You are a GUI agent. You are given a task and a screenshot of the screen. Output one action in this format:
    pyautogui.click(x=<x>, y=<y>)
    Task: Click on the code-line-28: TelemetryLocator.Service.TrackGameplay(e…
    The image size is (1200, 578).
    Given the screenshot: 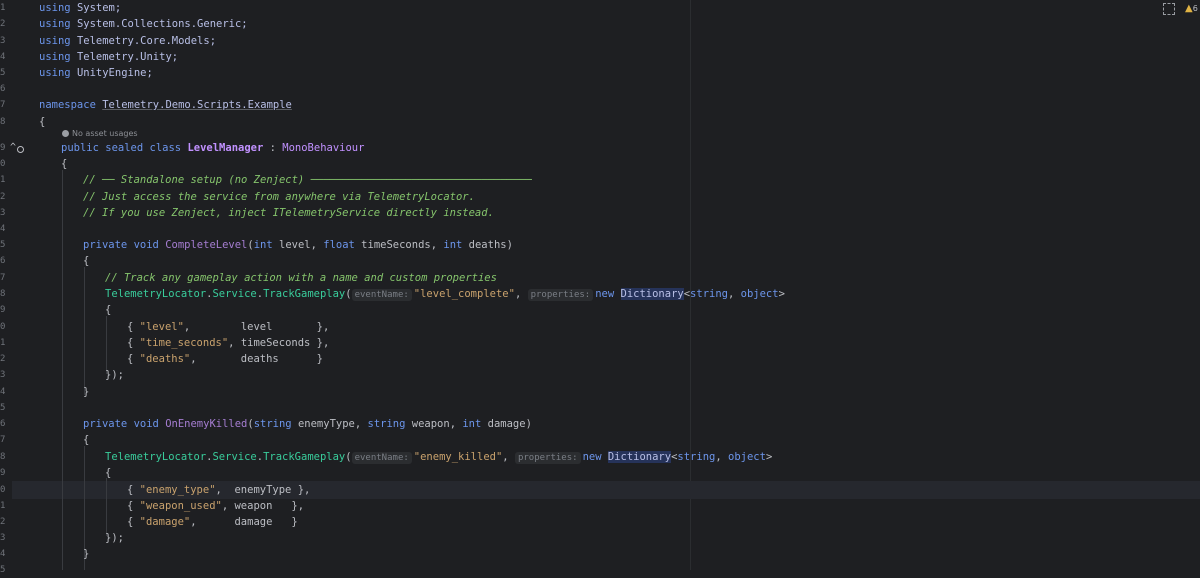 What is the action you would take?
    pyautogui.click(x=438, y=457)
    